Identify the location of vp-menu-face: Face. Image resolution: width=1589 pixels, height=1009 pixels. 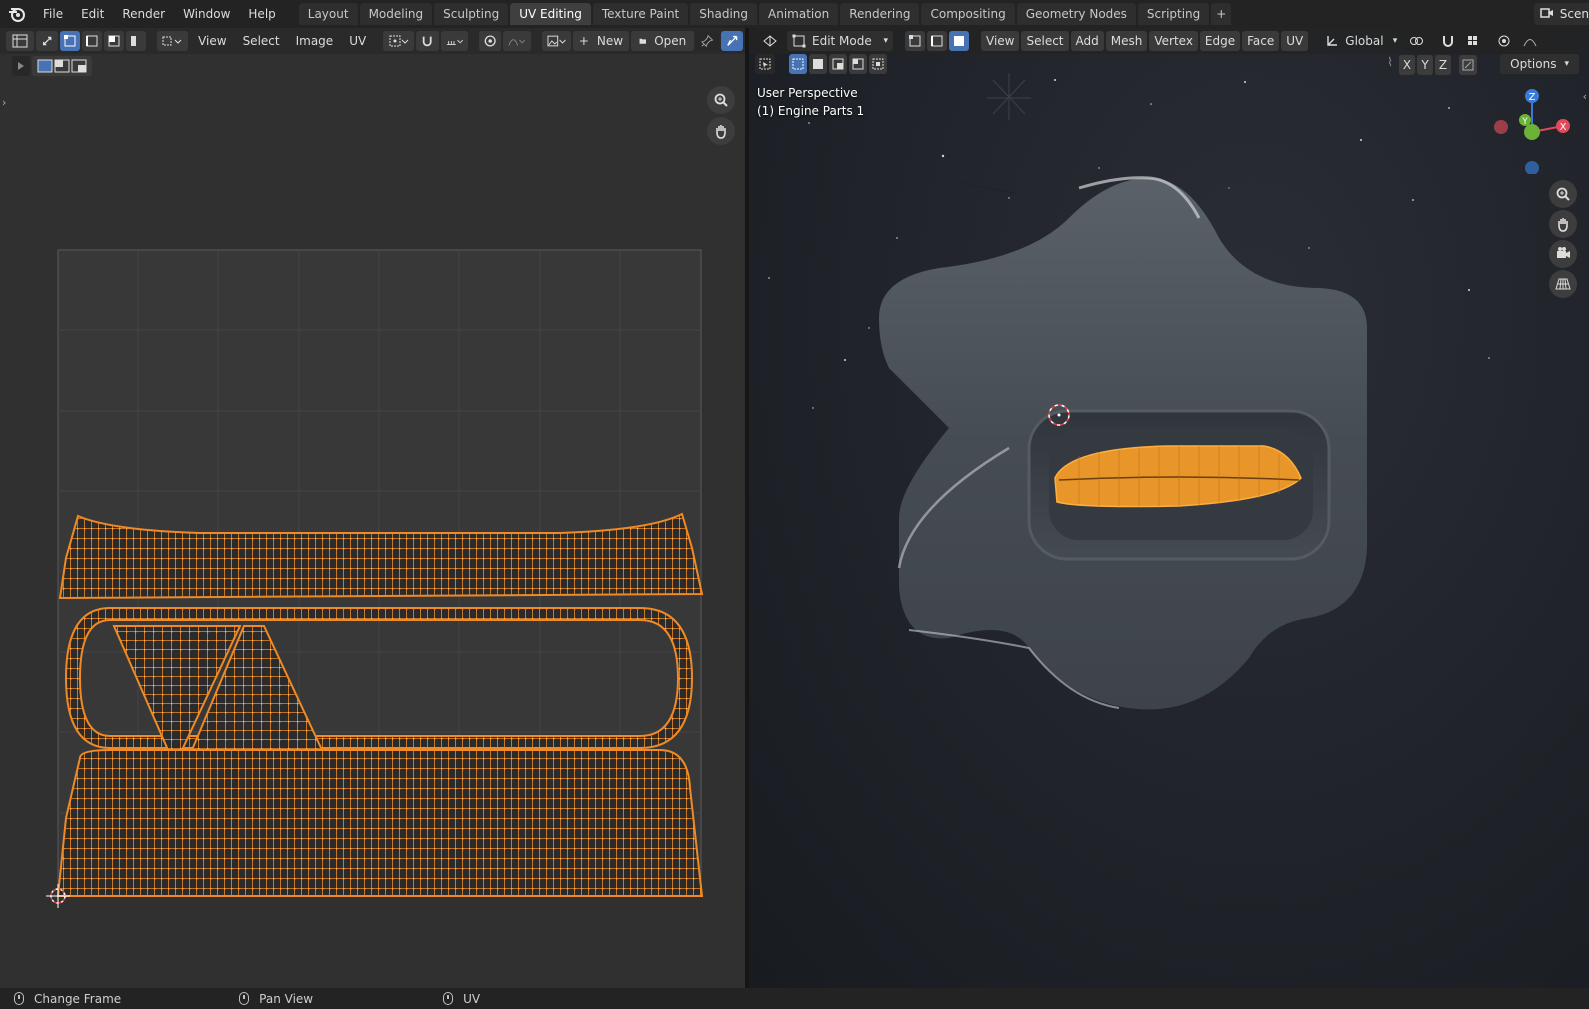
(1261, 41).